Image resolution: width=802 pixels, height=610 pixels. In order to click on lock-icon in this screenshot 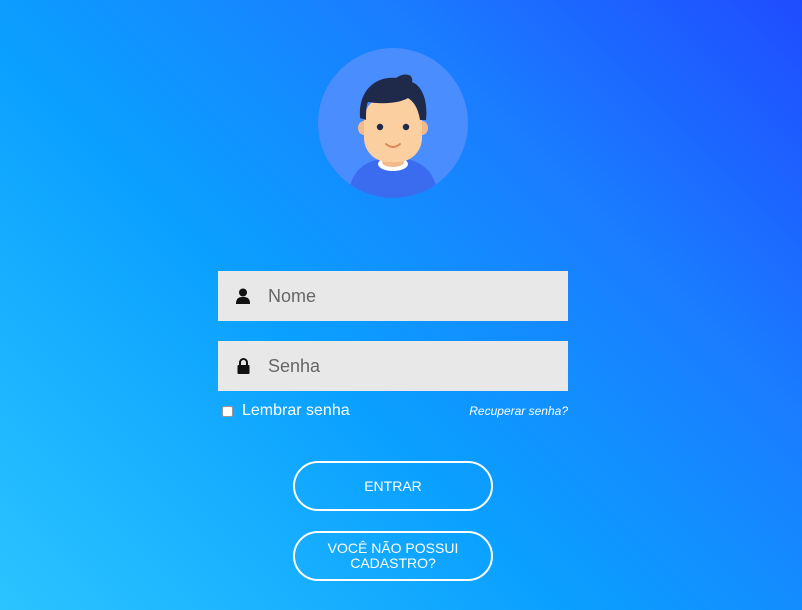, I will do `click(243, 366)`.